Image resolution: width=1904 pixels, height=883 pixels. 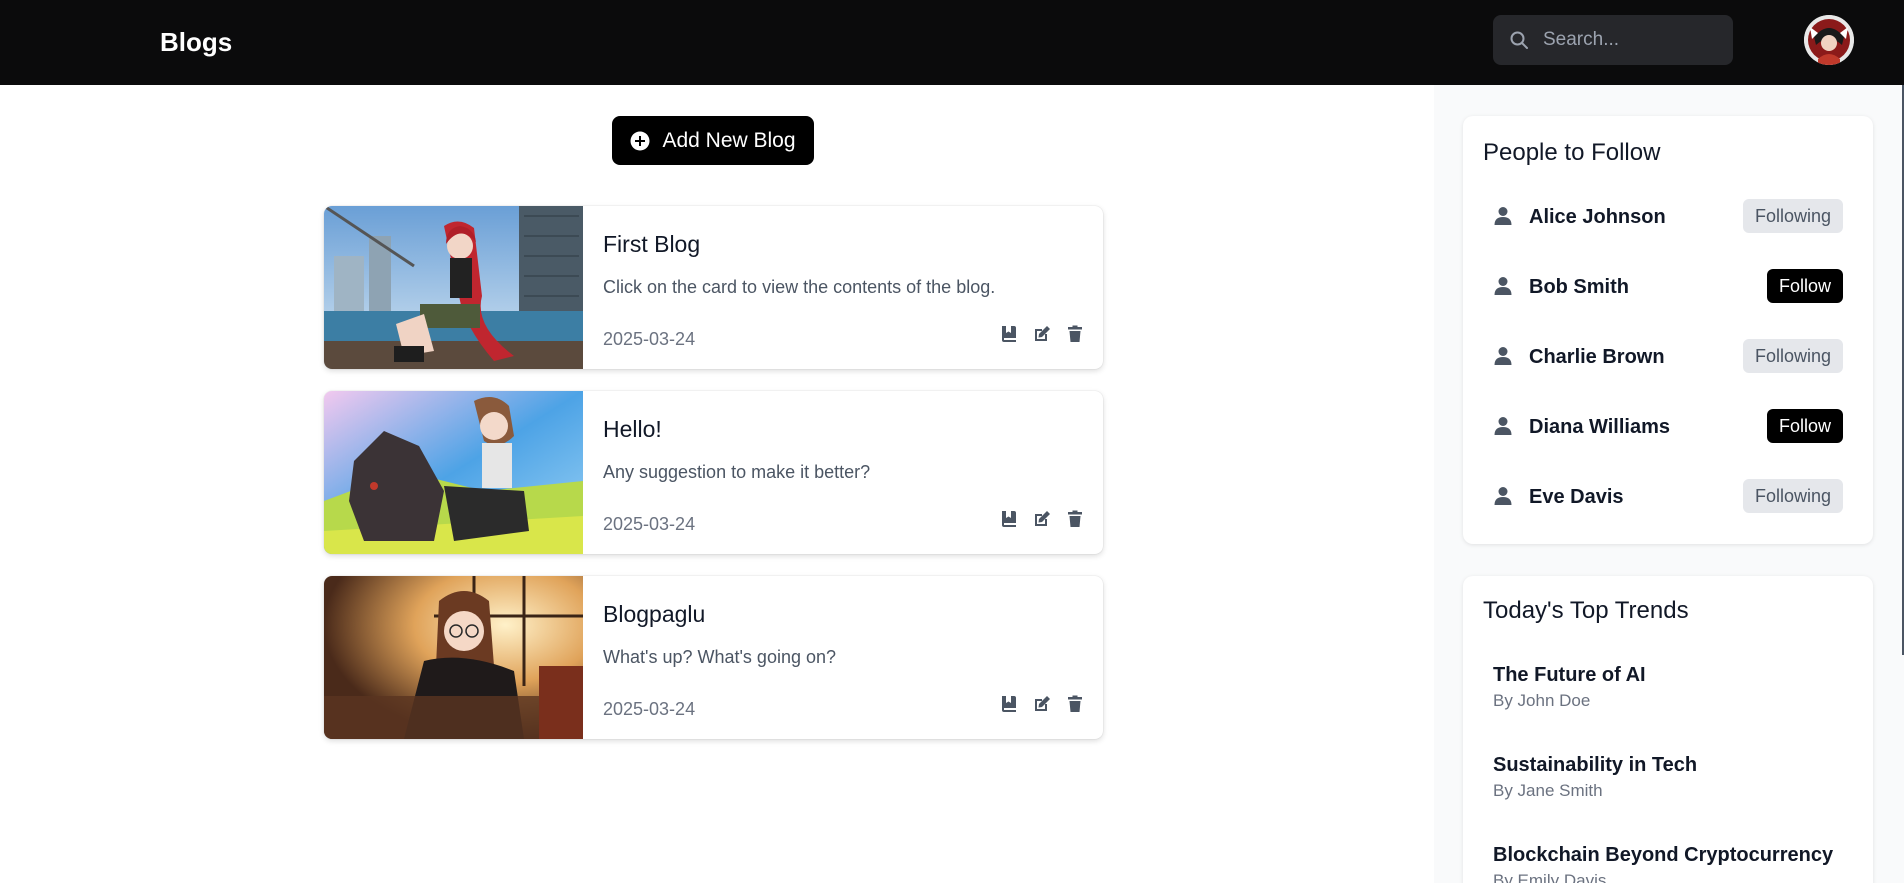 I want to click on trend-title: Sustainability in Tech, so click(x=1595, y=765).